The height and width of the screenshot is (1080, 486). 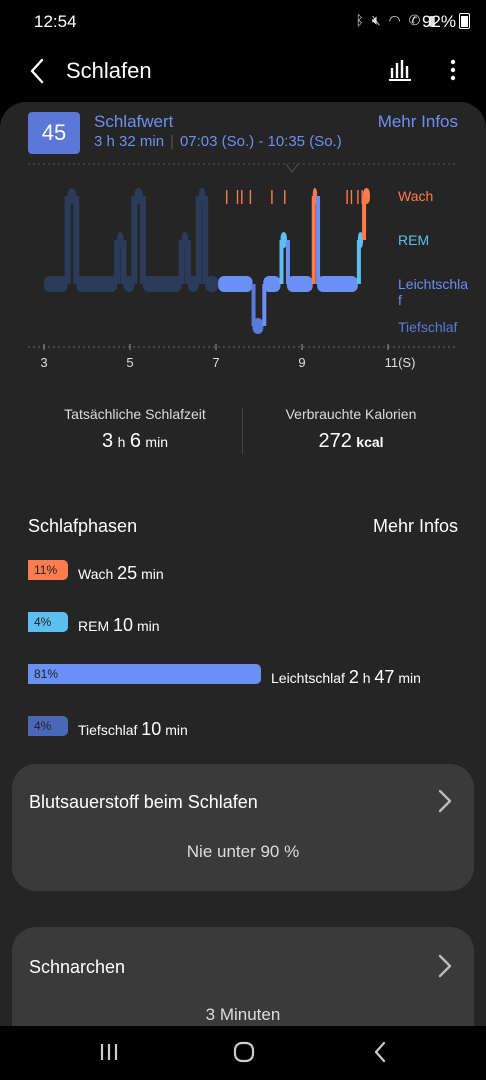 I want to click on more-vertical-icon, so click(x=453, y=70).